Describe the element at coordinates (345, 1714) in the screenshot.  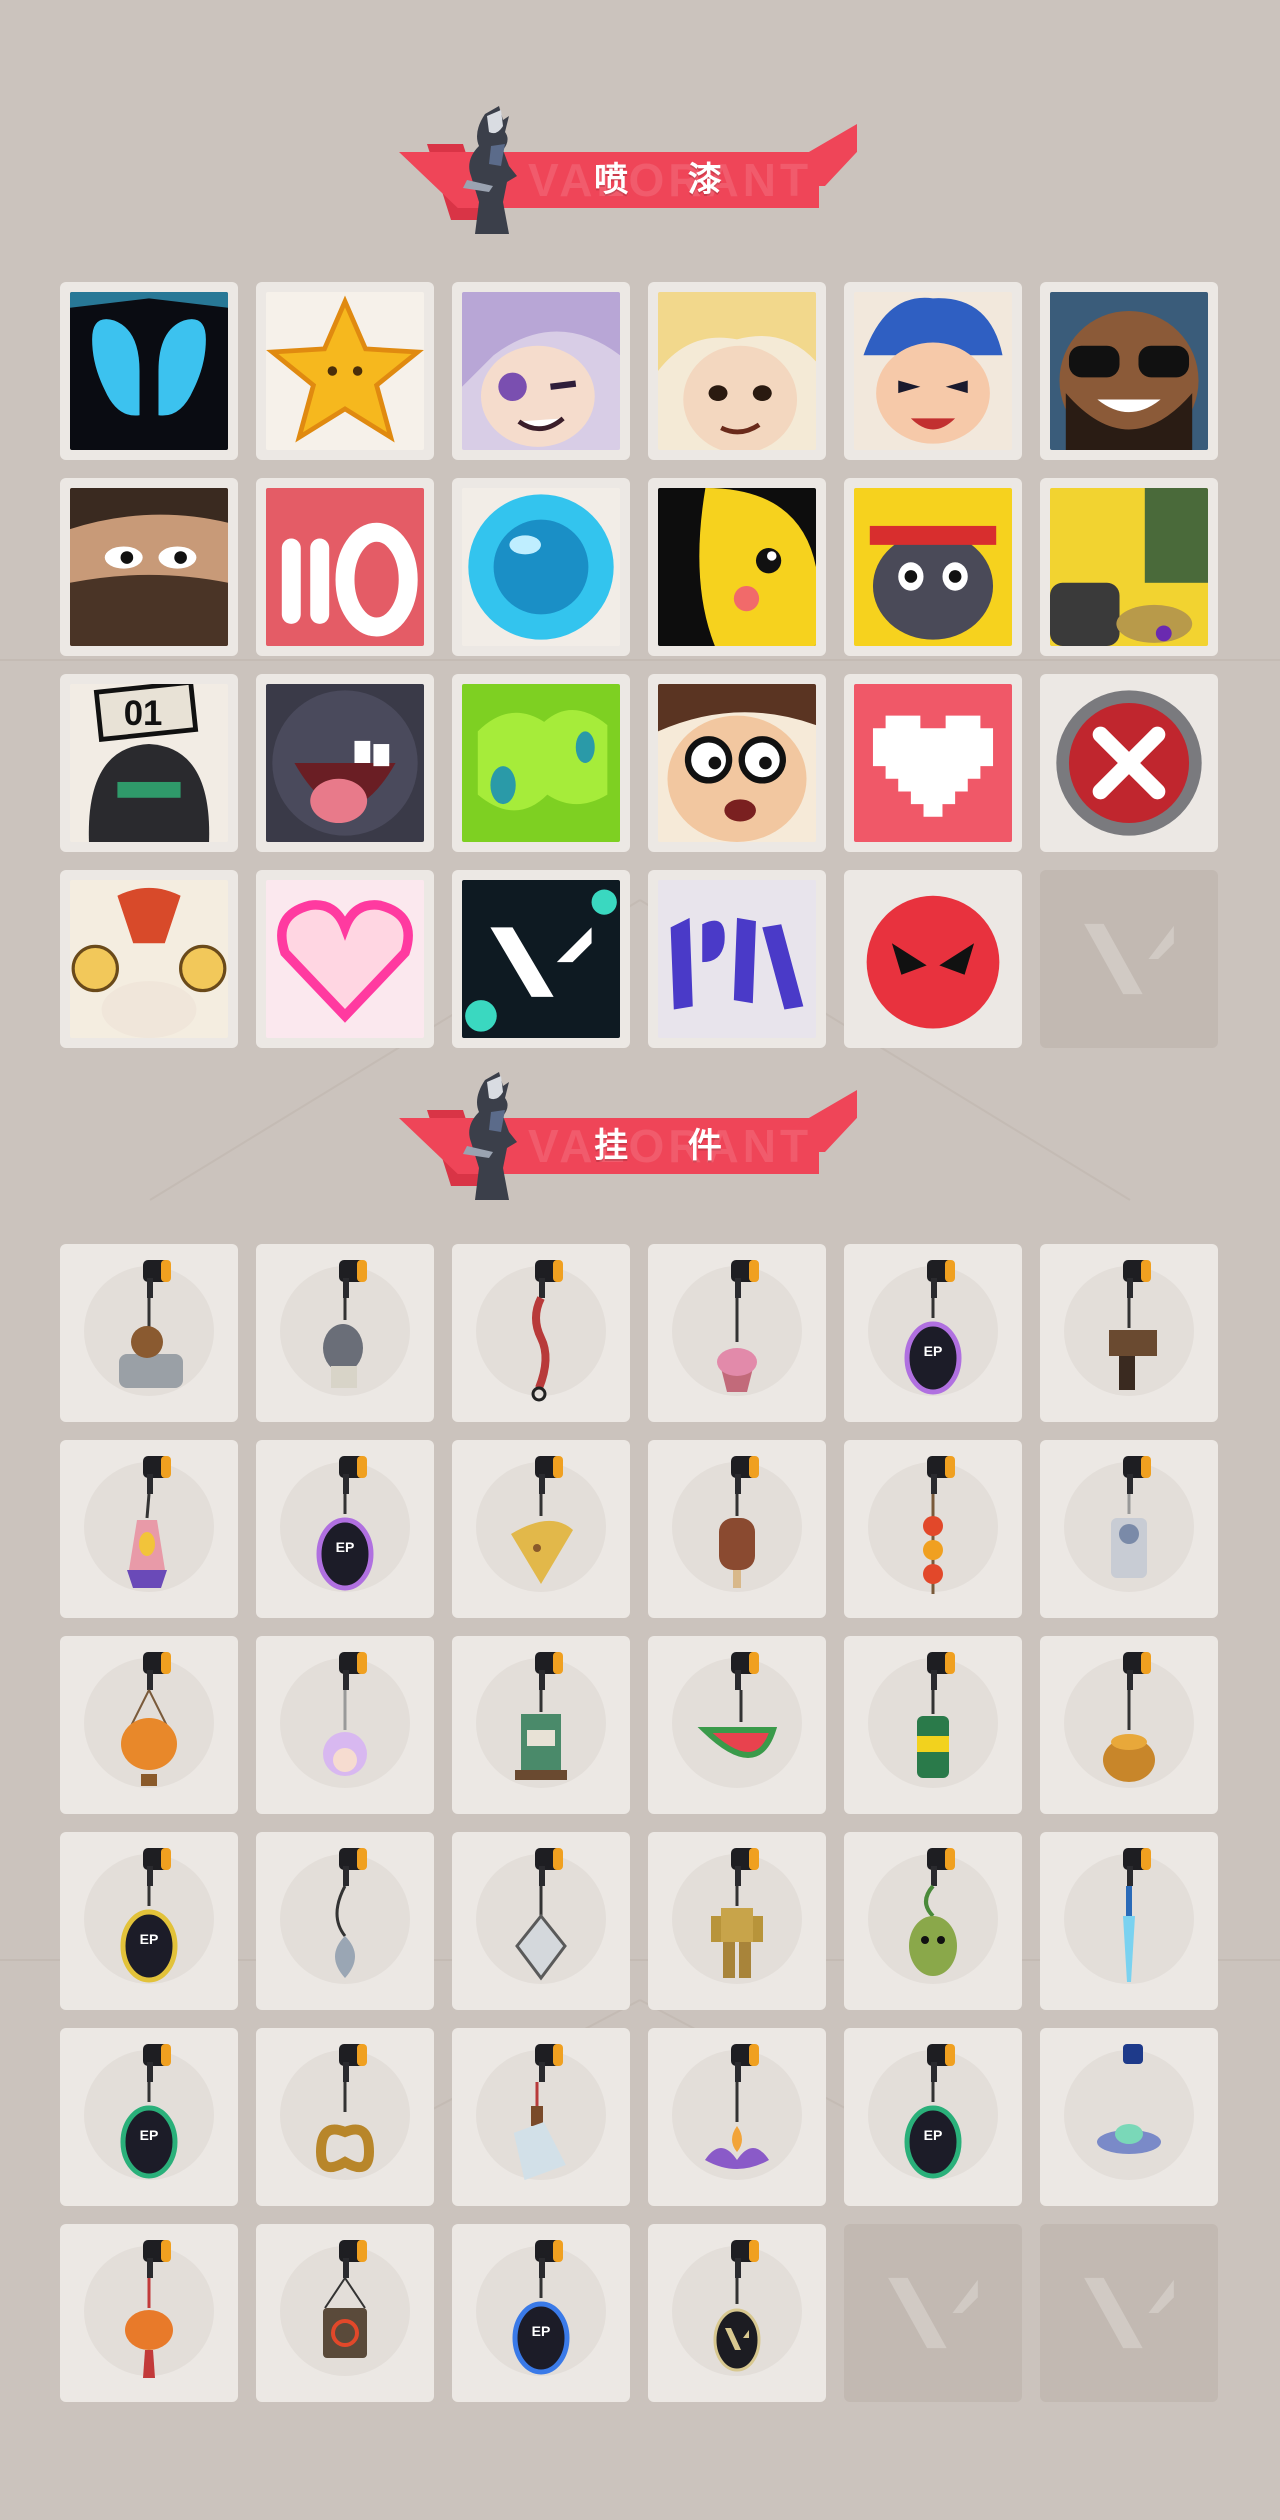
I see `pink-hair-doll-charm-icon` at that location.